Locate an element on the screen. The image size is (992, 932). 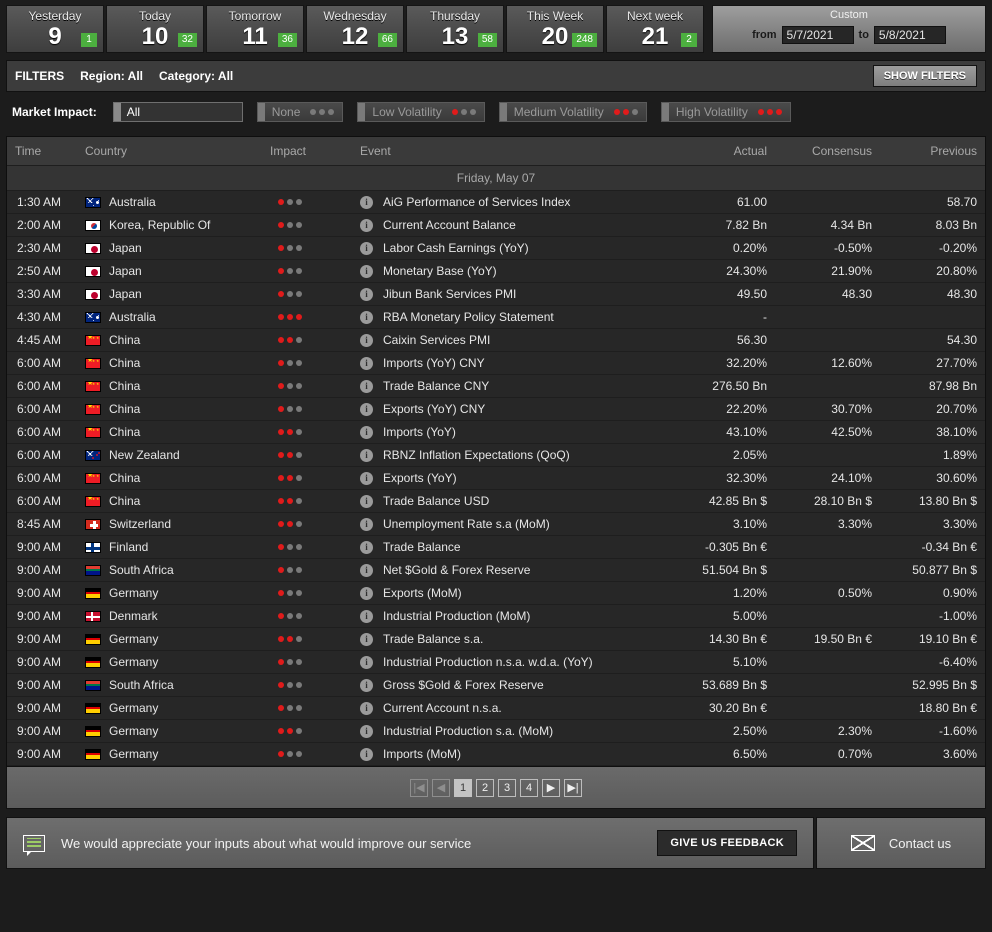
market-impact-select: All is located at coordinates (177, 112).